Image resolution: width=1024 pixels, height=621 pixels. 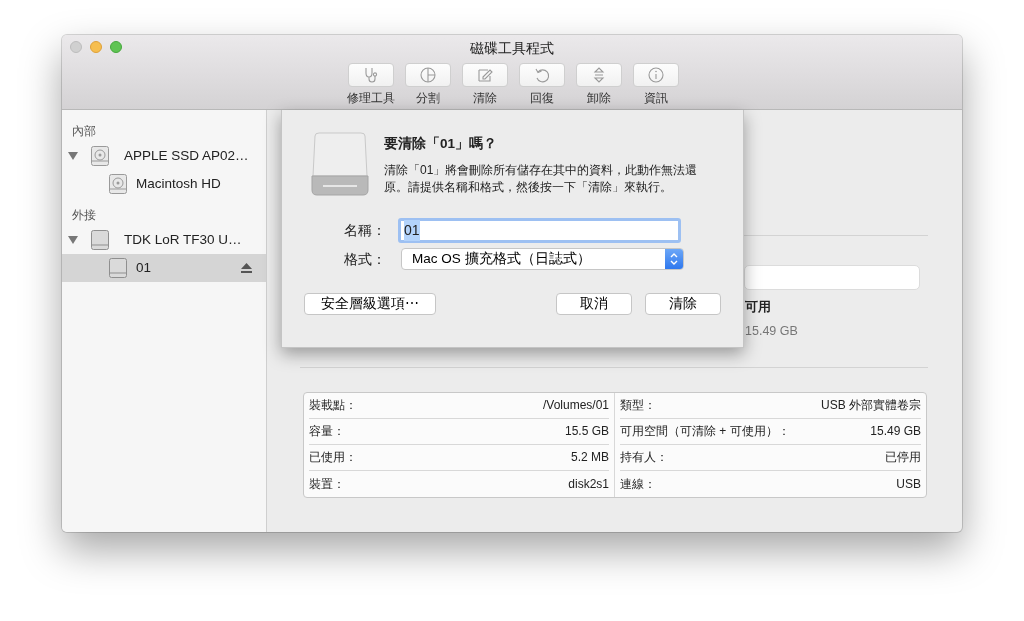 What do you see at coordinates (428, 99) in the screenshot?
I see `toolbar-label: 分割` at bounding box center [428, 99].